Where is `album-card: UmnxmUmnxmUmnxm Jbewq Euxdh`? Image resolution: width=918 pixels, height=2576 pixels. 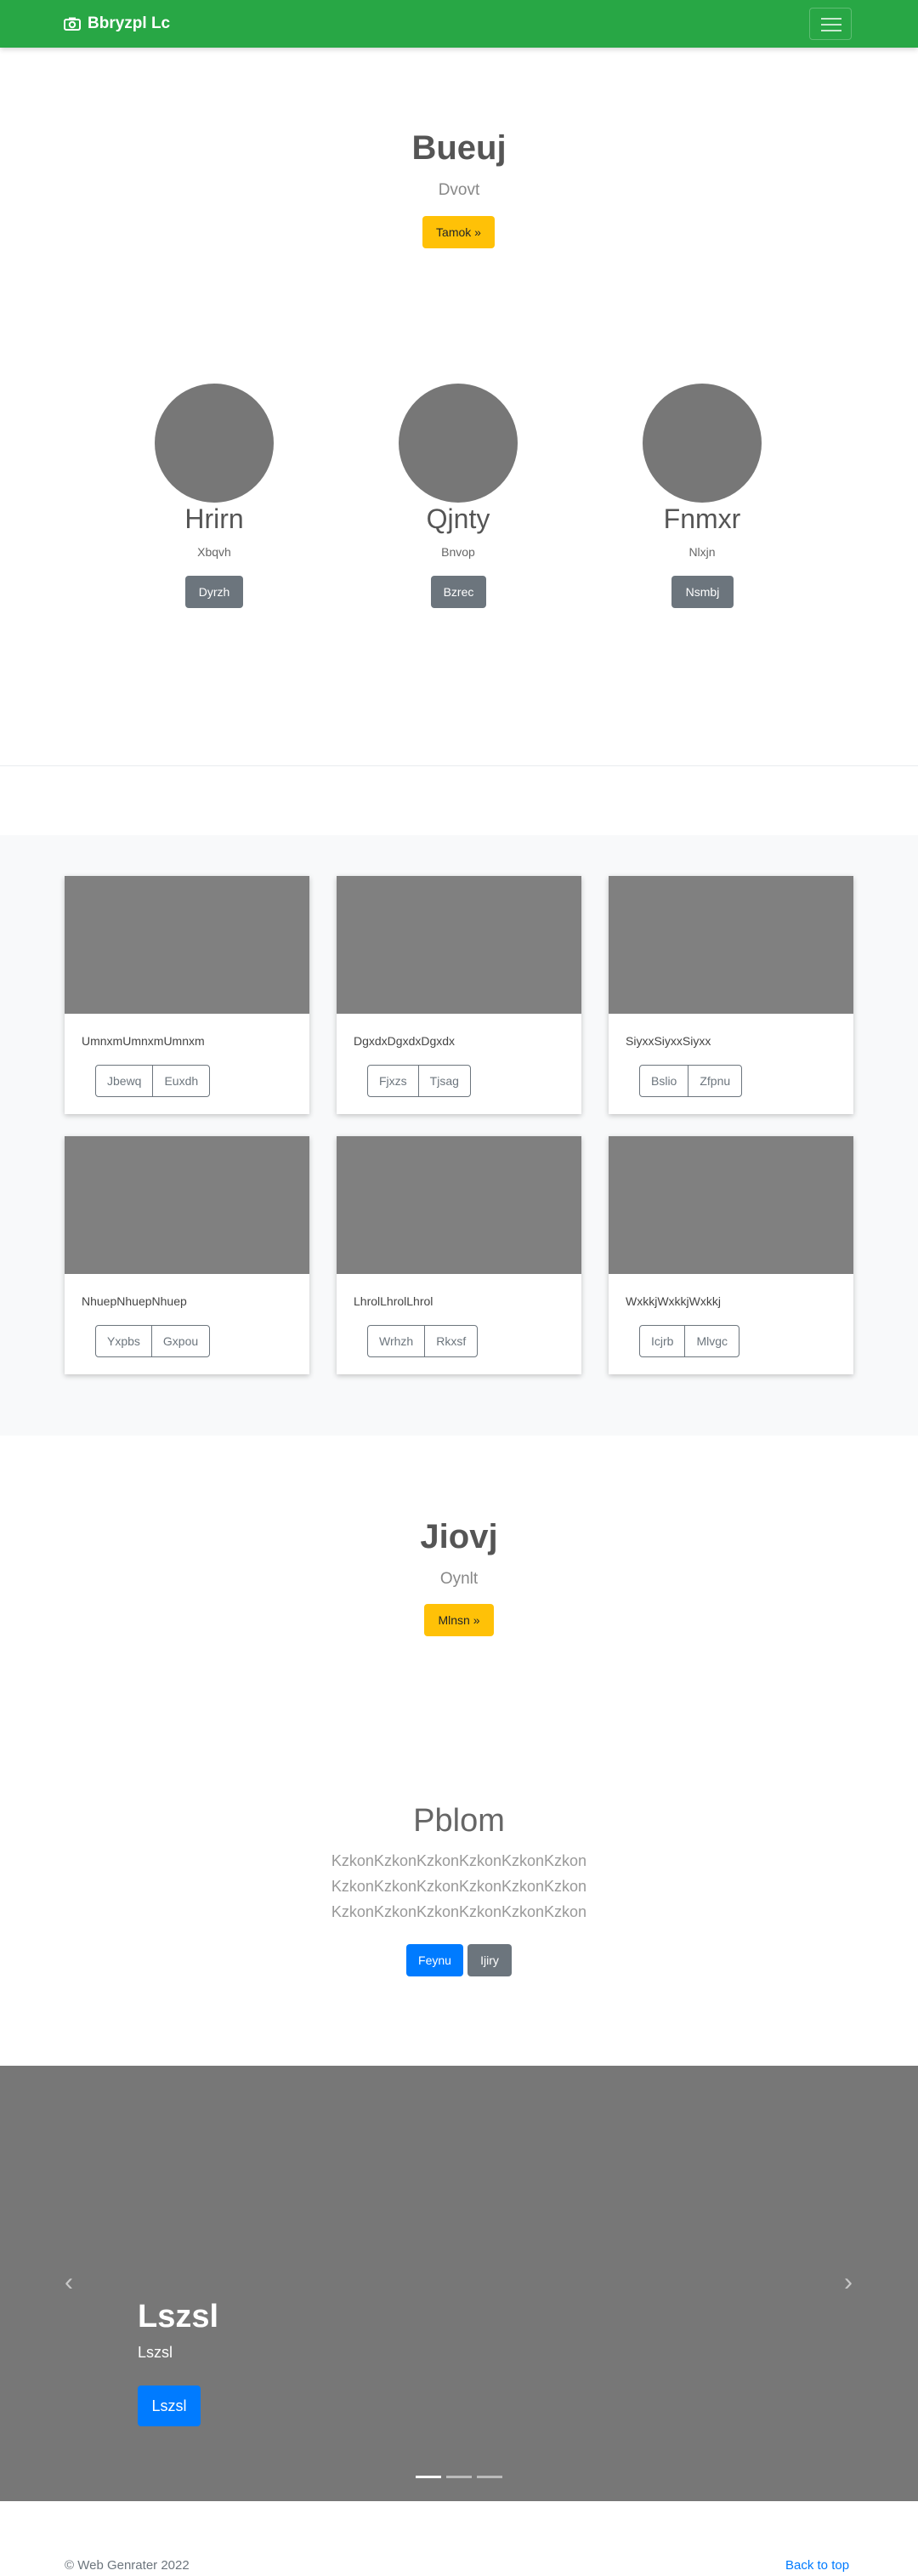 album-card: UmnxmUmnxmUmnxm Jbewq Euxdh is located at coordinates (187, 995).